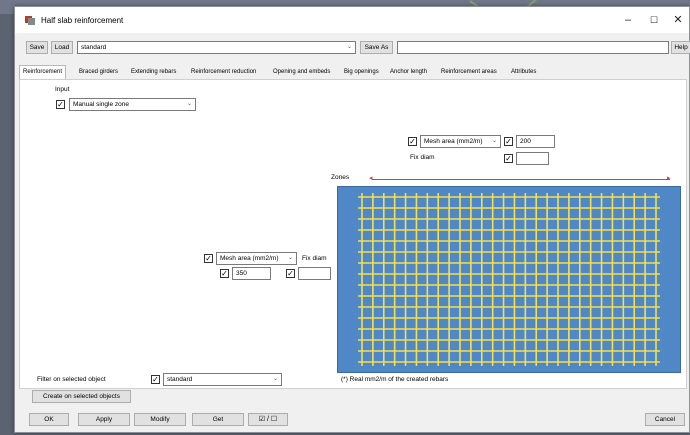 The image size is (690, 435). I want to click on filter-dropdown: standard ⌄, so click(222, 379).